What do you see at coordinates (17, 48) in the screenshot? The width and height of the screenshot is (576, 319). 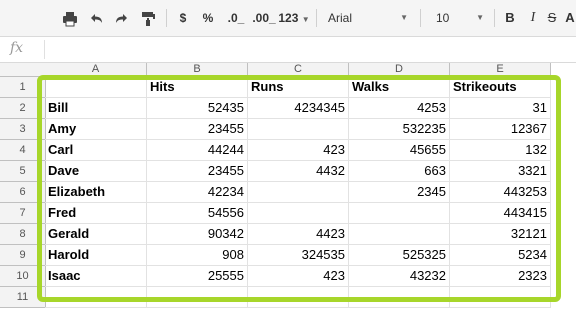 I see `fx-icon: fx` at bounding box center [17, 48].